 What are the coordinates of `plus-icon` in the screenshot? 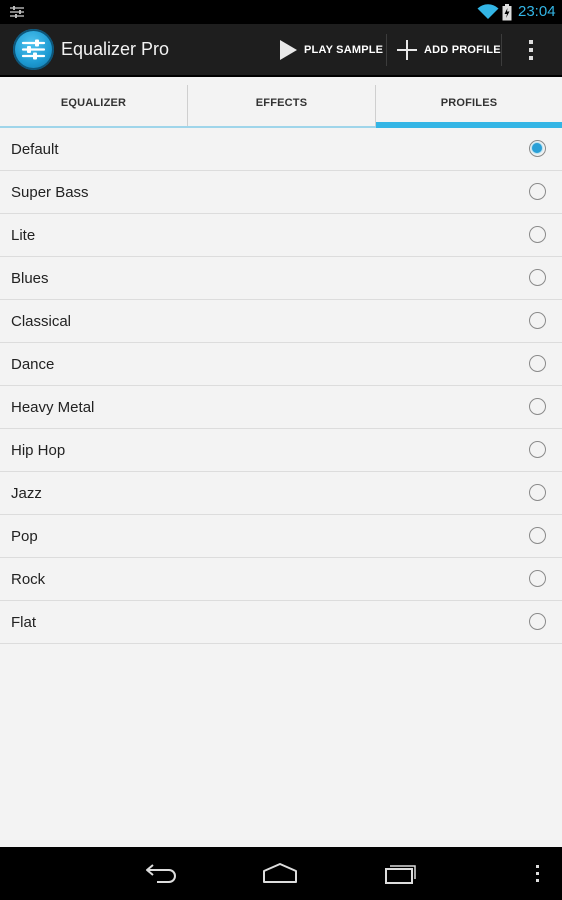 It's located at (407, 50).